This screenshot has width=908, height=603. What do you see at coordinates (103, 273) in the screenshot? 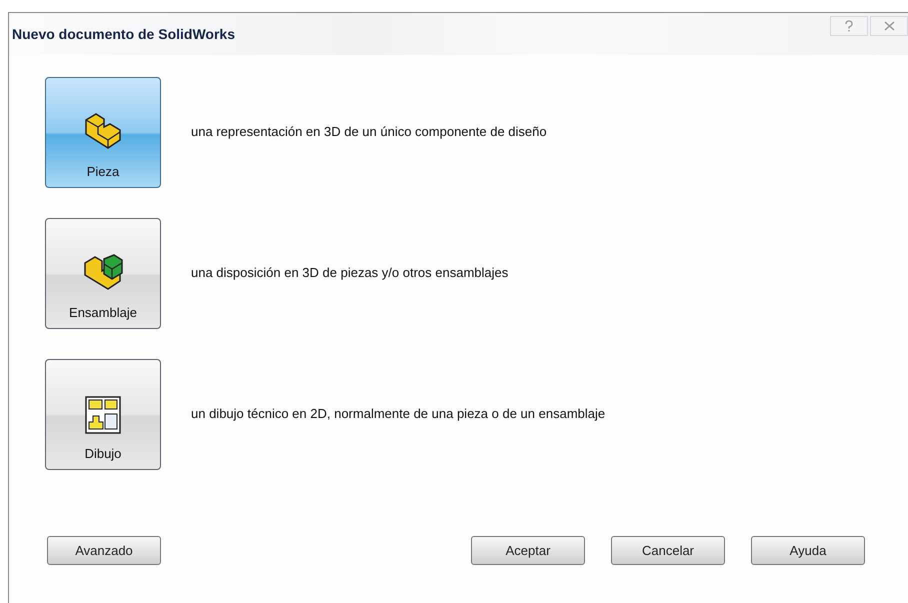
I see `document-type-button: Ensamblaje` at bounding box center [103, 273].